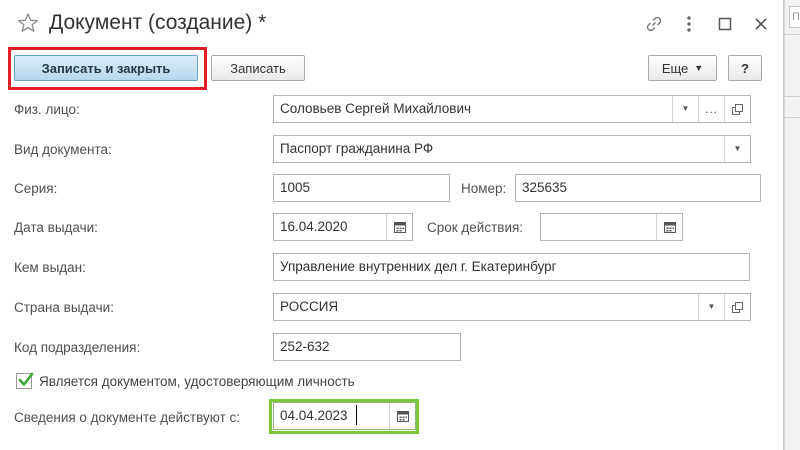 This screenshot has width=800, height=450. I want to click on more-button-label: Еще, so click(675, 68).